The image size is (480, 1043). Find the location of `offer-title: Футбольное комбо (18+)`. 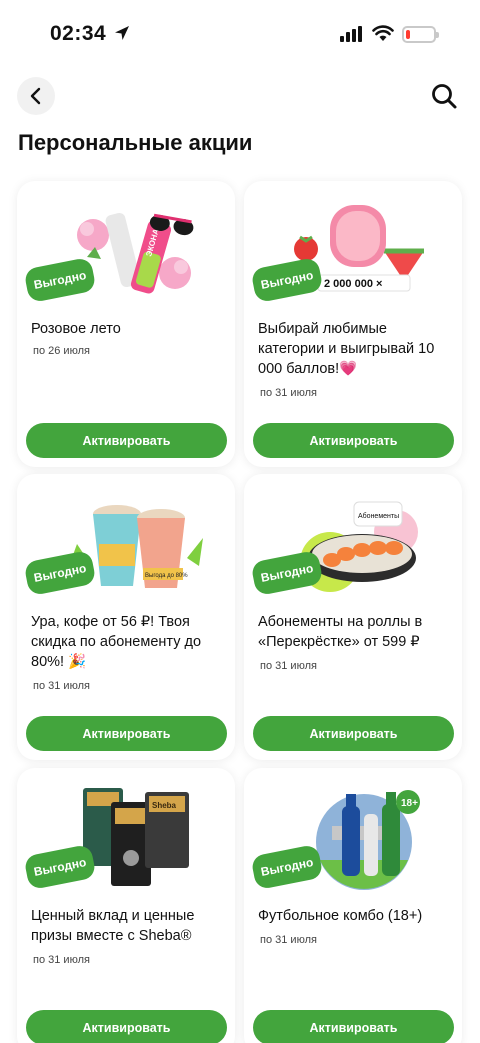

offer-title: Футбольное комбо (18+) is located at coordinates (340, 916).